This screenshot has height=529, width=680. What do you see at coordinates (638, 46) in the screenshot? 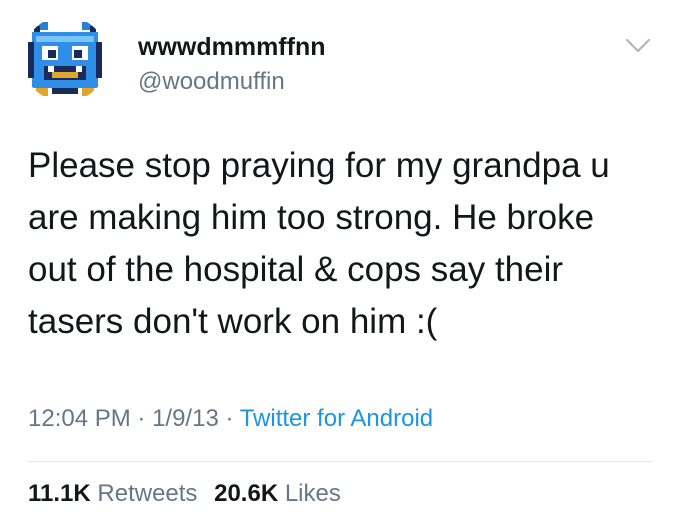
I see `chevron-down-icon` at bounding box center [638, 46].